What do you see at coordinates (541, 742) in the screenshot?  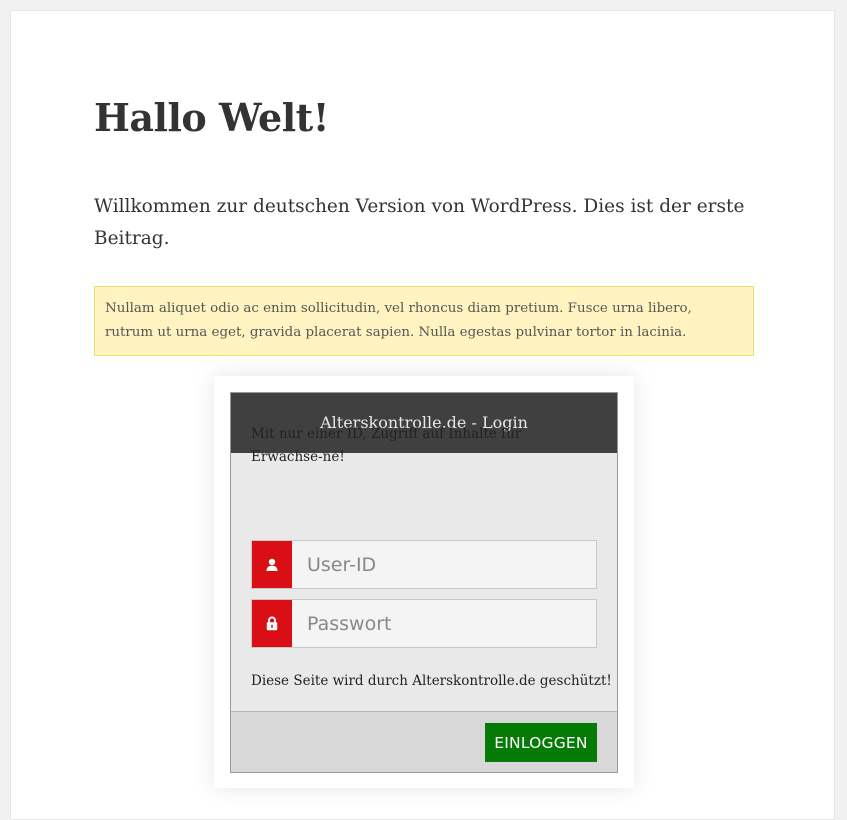 I see `login-button: EINLOGGEN` at bounding box center [541, 742].